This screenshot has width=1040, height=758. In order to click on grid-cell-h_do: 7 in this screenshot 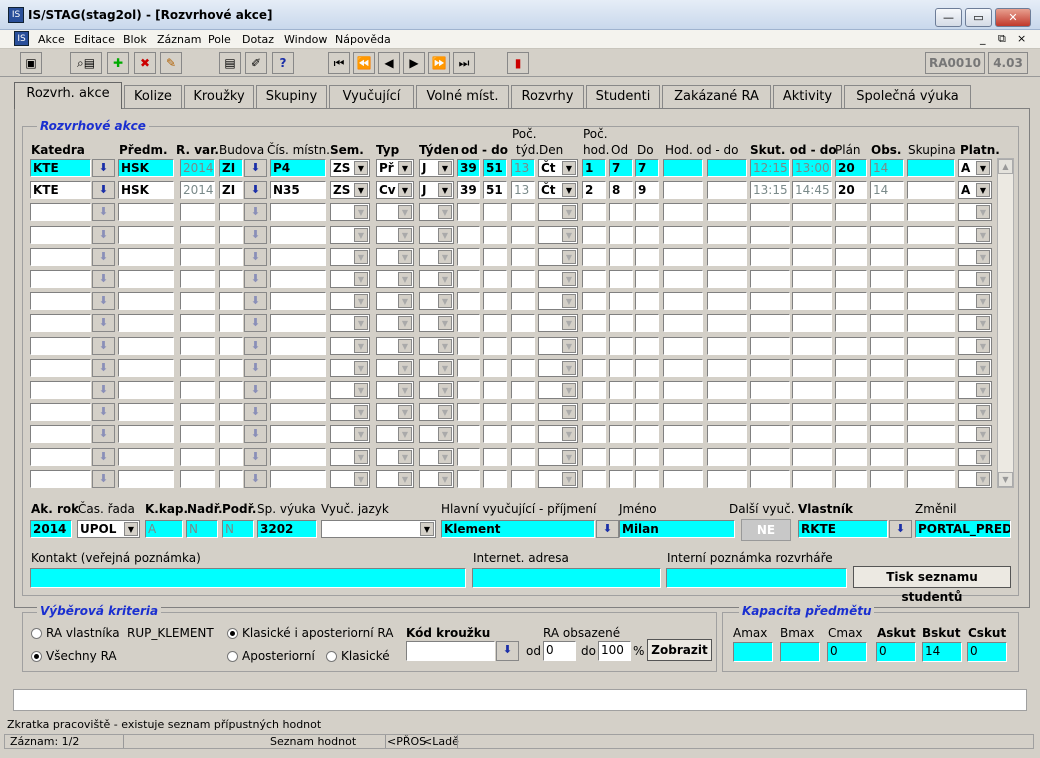, I will do `click(647, 168)`.